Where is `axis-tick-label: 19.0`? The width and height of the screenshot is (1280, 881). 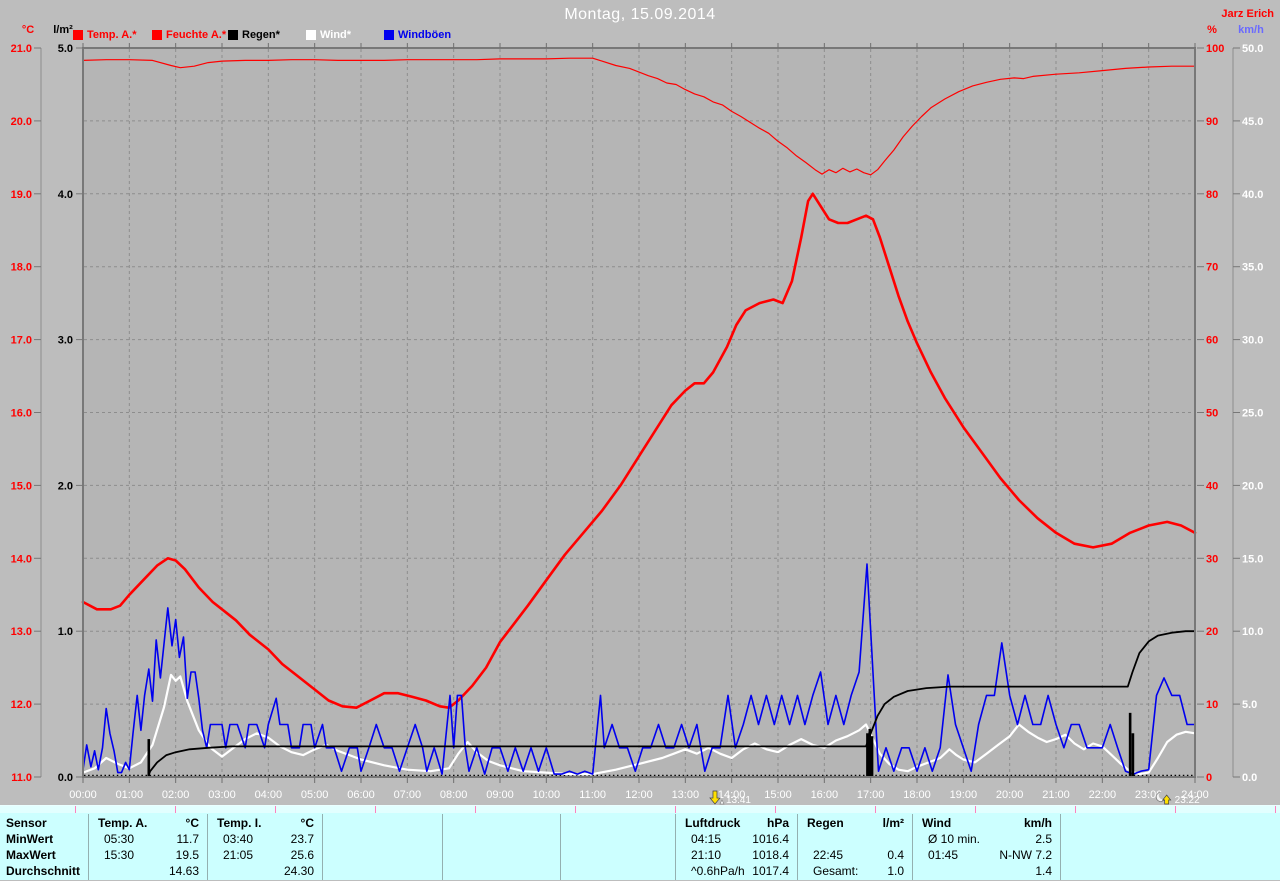 axis-tick-label: 19.0 is located at coordinates (21, 195).